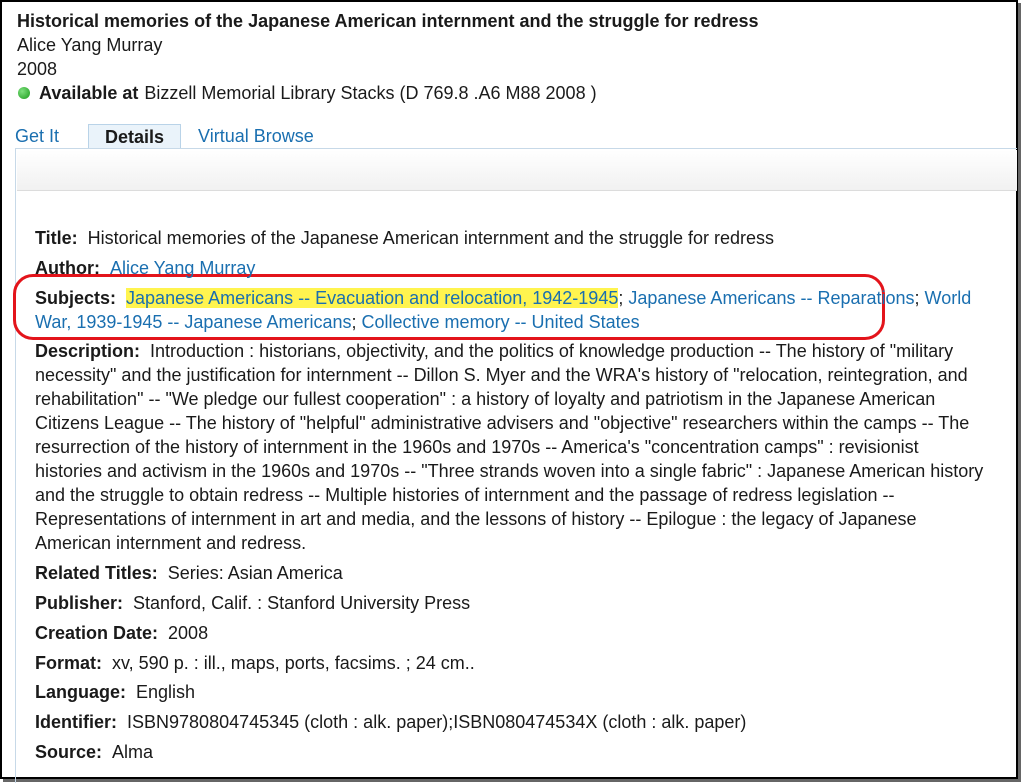  I want to click on detail-related-titles: Related Titles: Series: Asian America, so click(510, 573).